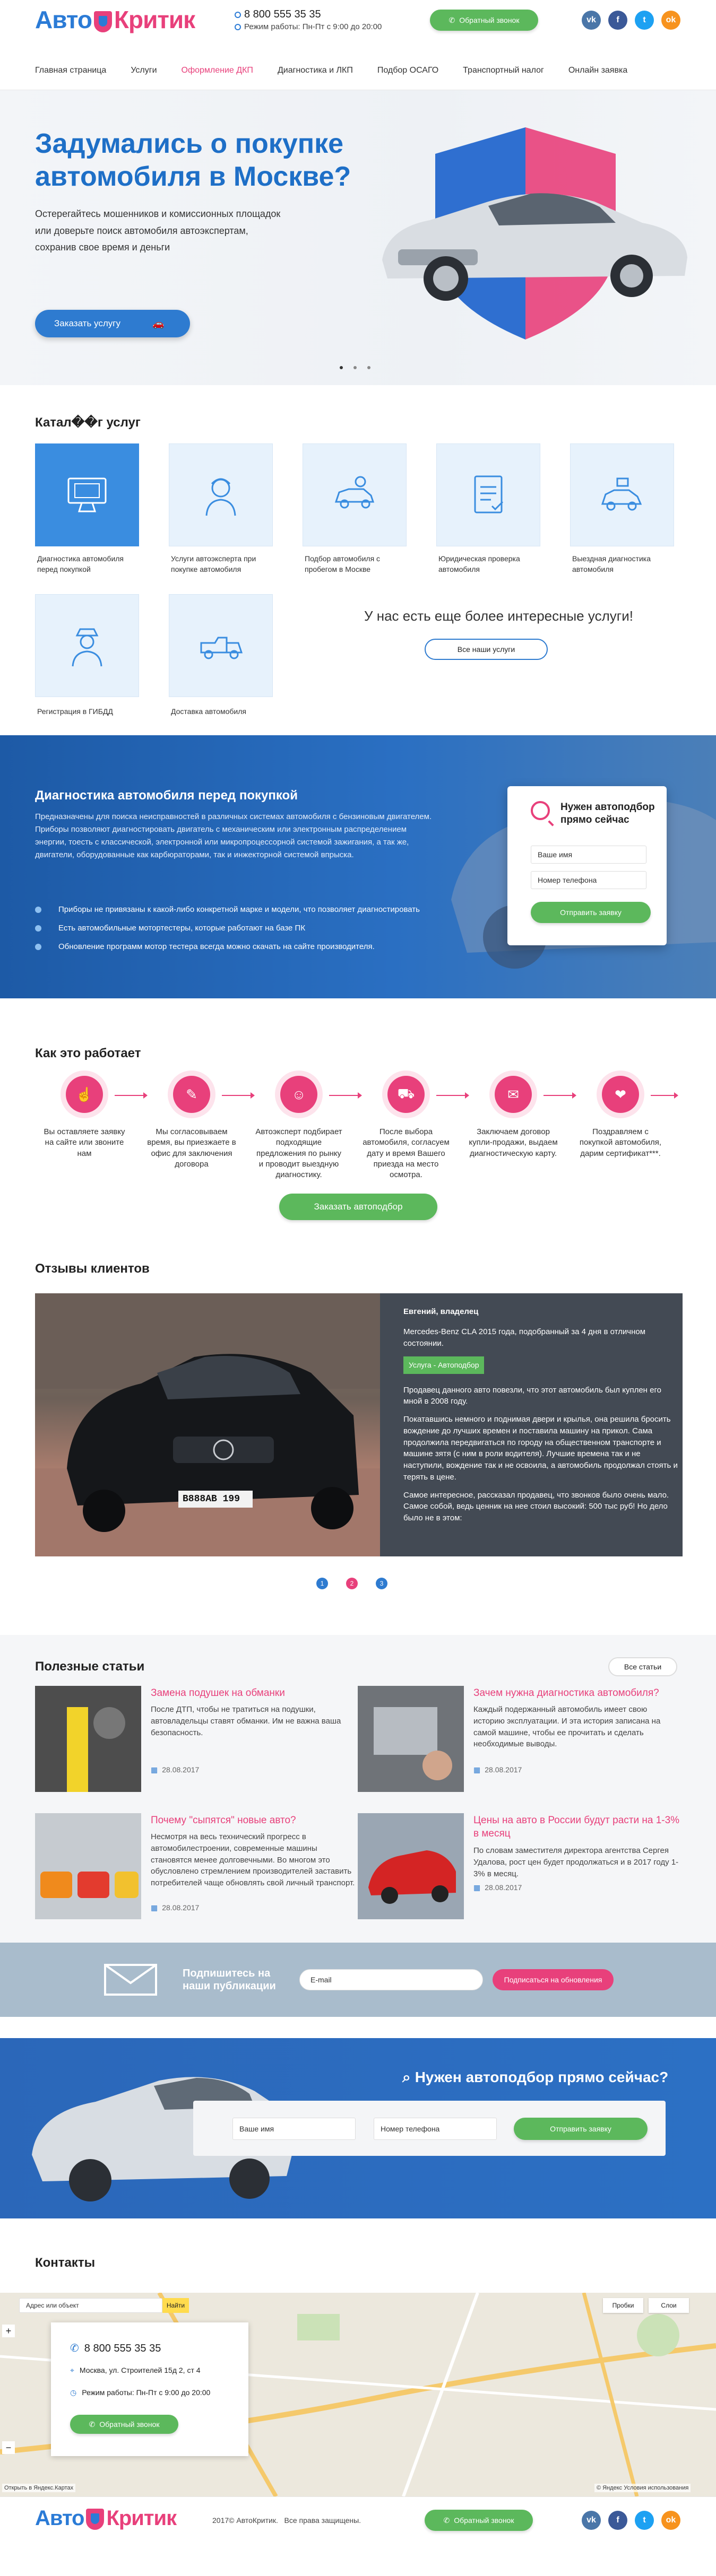 This screenshot has height=2576, width=716. What do you see at coordinates (589, 880) in the screenshot?
I see `phone-input: Номер телефона` at bounding box center [589, 880].